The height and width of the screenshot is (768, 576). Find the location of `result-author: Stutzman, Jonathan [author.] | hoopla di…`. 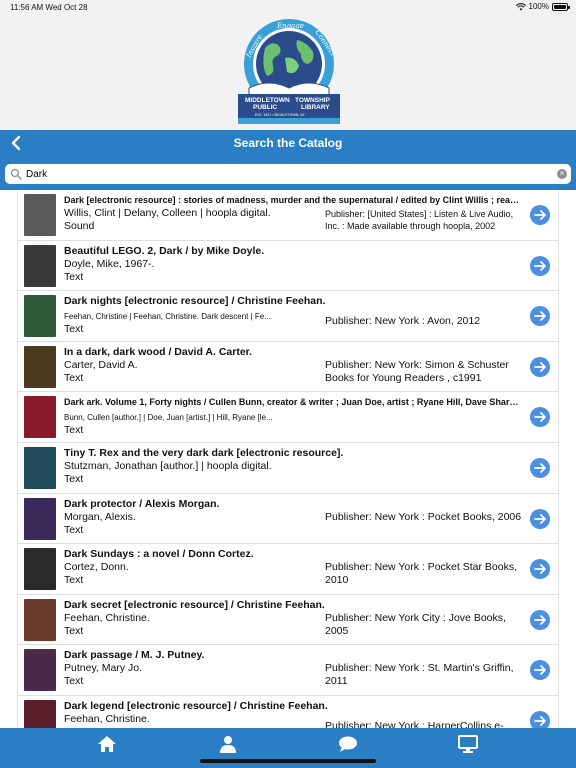

result-author: Stutzman, Jonathan [author.] | hoopla di… is located at coordinates (168, 465).